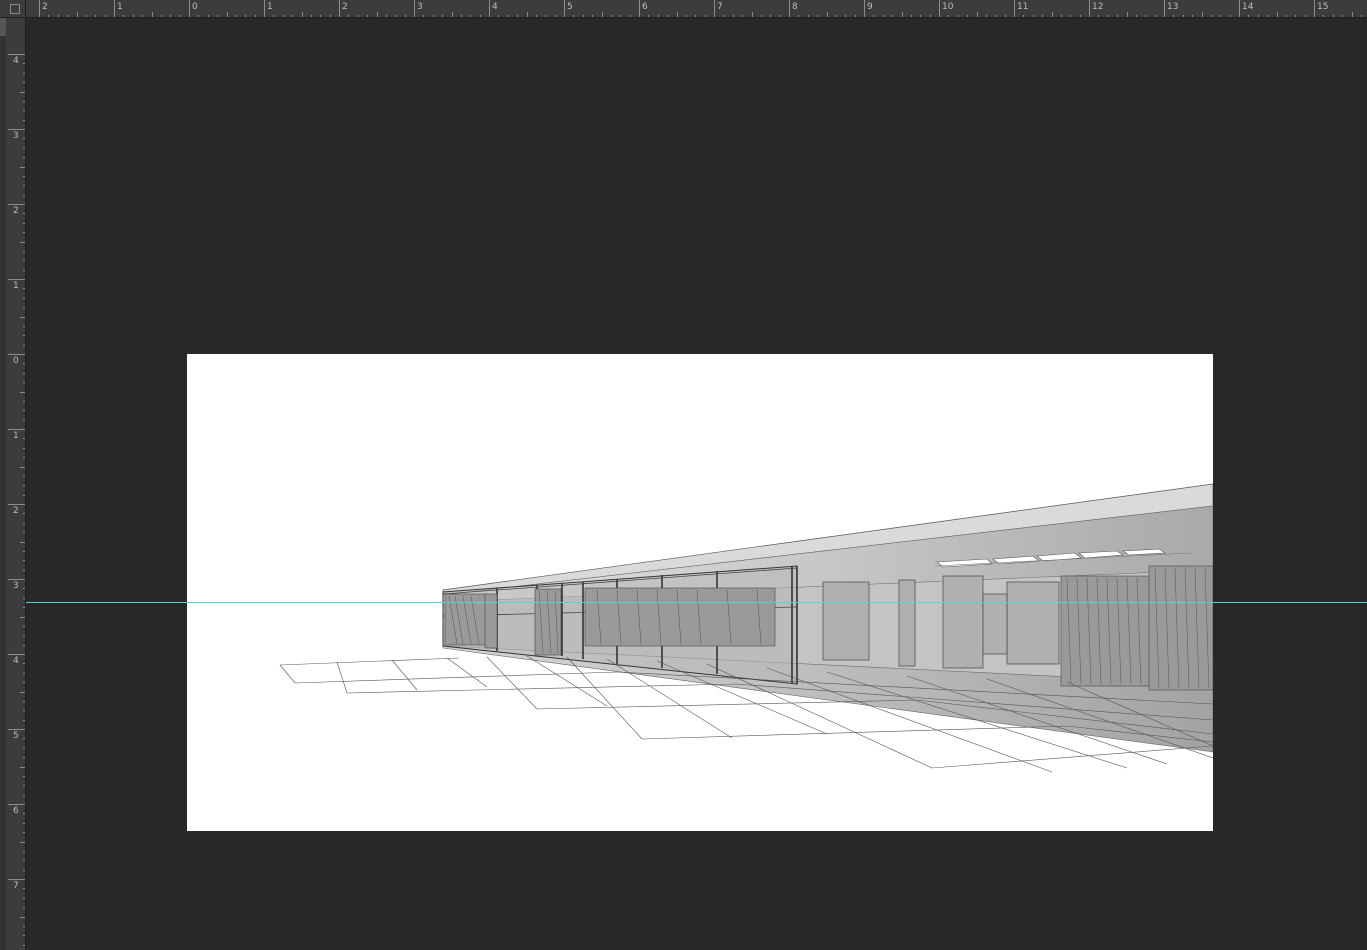  Describe the element at coordinates (570, 7) in the screenshot. I see `ruler-label: 5` at that location.